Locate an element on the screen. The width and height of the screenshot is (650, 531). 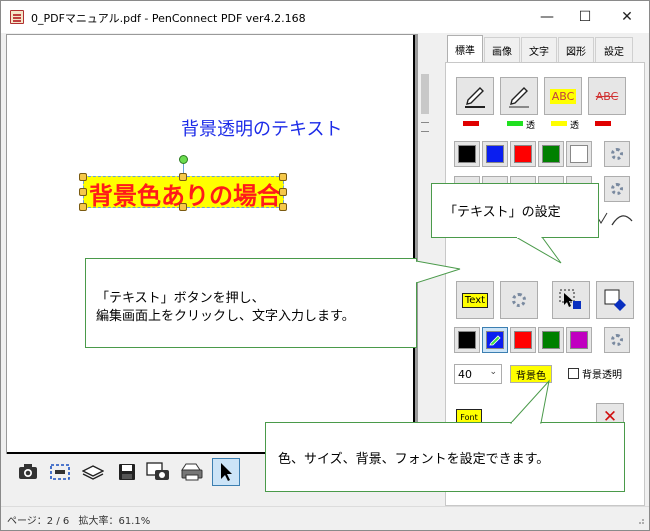
image-lock-icon is located at coordinates (570, 299).